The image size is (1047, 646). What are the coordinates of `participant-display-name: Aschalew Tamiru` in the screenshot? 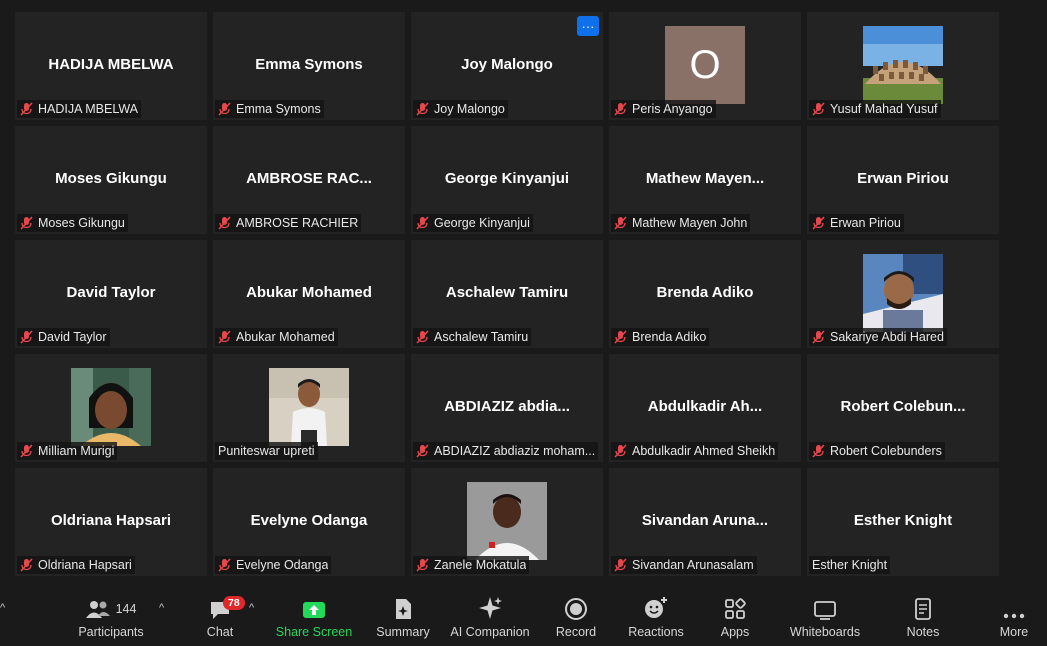 It's located at (507, 292).